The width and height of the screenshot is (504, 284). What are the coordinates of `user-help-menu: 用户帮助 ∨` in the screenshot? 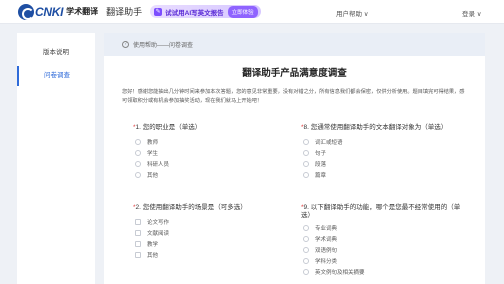 It's located at (352, 13).